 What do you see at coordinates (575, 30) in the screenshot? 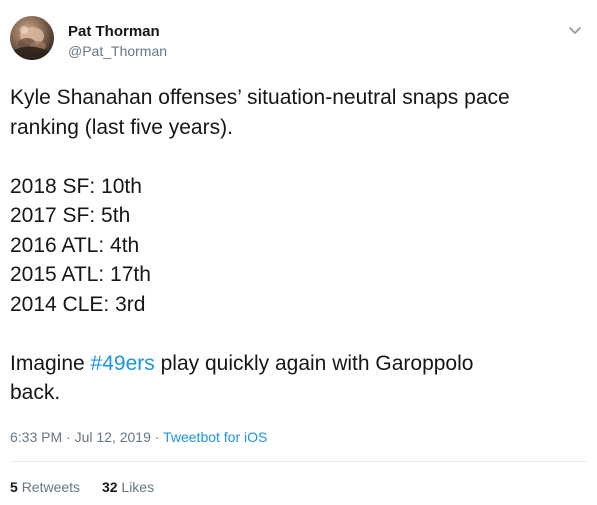
I see `chevron-down-icon` at bounding box center [575, 30].